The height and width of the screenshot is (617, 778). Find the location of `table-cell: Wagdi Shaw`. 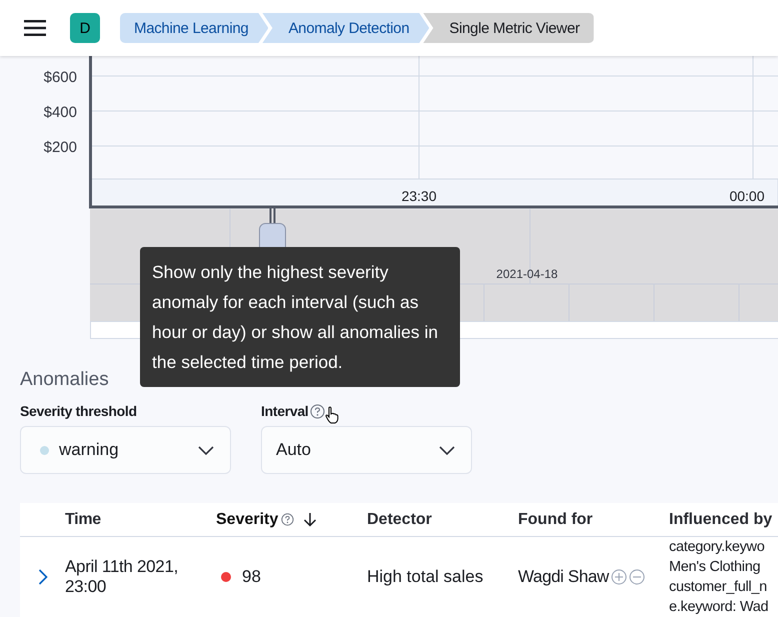

table-cell: Wagdi Shaw is located at coordinates (563, 577).